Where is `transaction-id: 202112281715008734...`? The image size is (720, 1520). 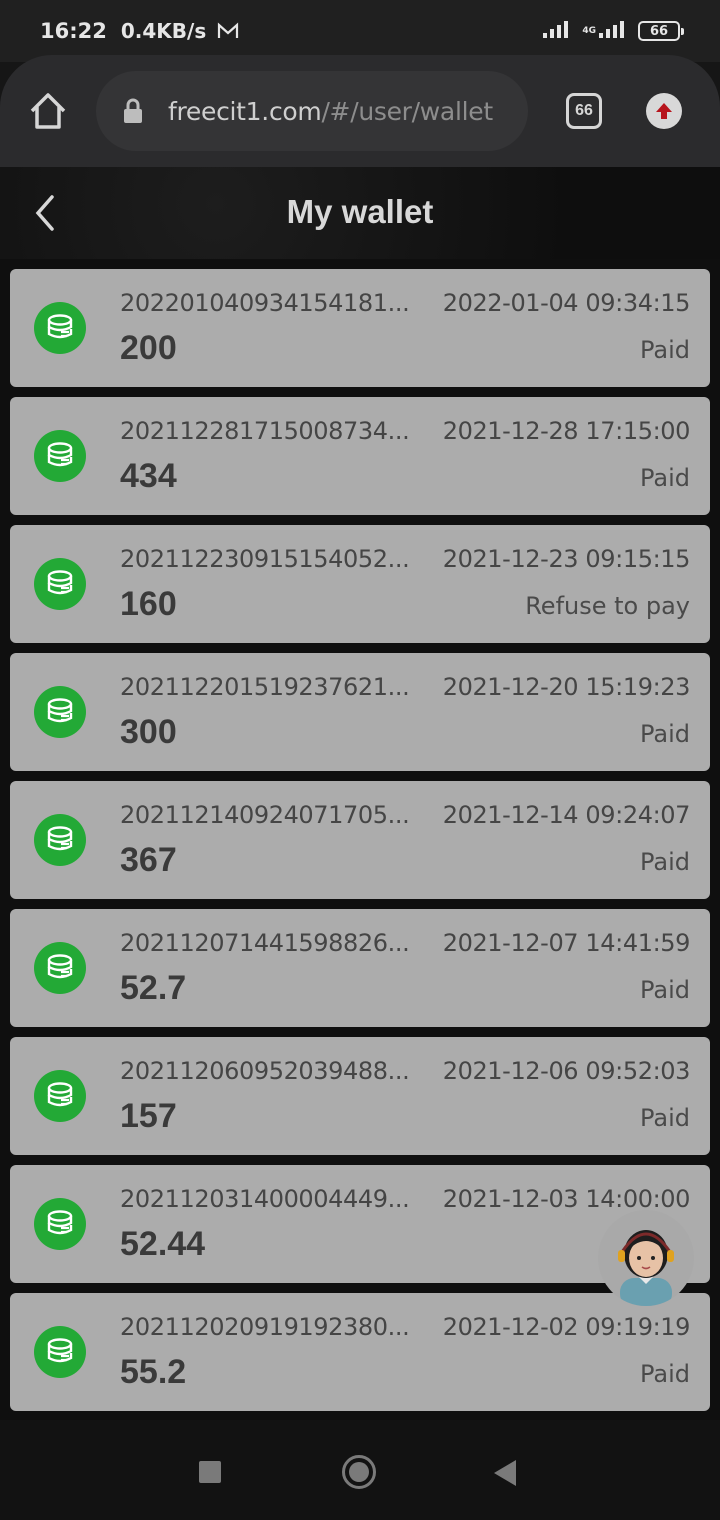
transaction-id: 202112281715008734... is located at coordinates (265, 431).